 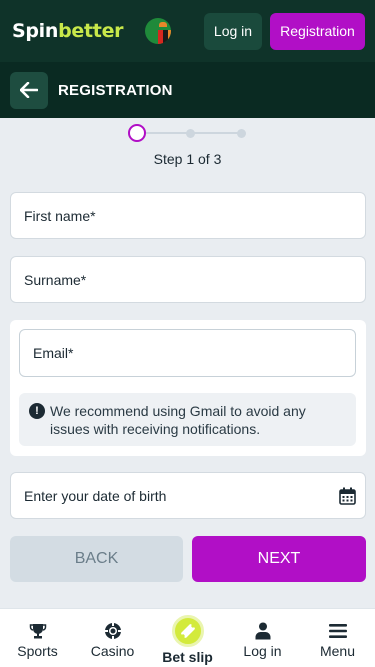 What do you see at coordinates (96, 559) in the screenshot?
I see `back-button: BACK` at bounding box center [96, 559].